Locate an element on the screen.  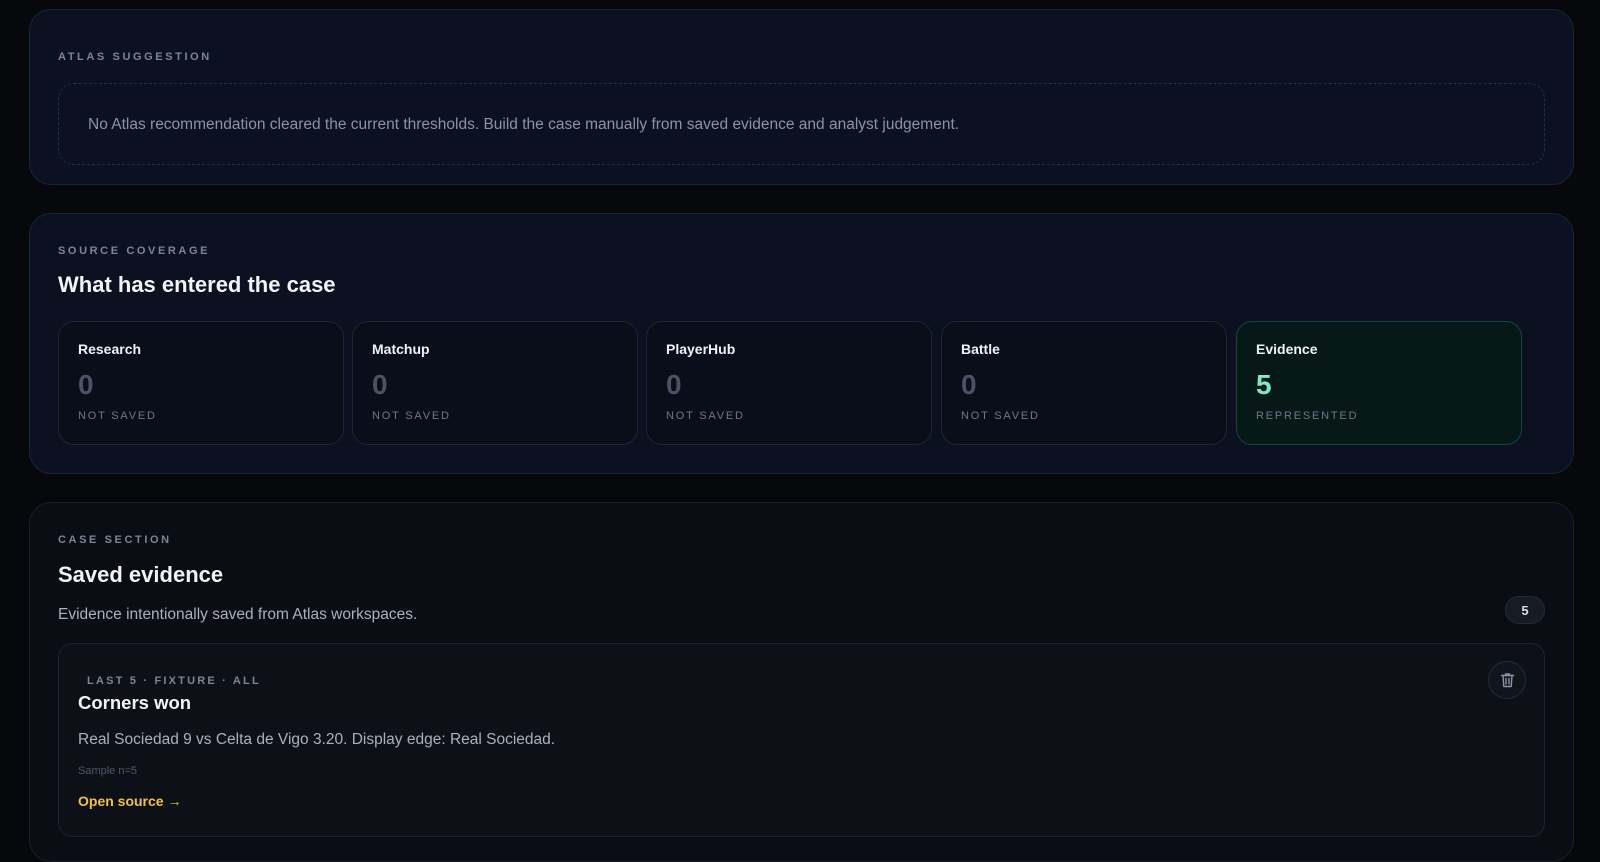
evidence-meta: LAST 5 · FIXTURE · ALL is located at coordinates (174, 681).